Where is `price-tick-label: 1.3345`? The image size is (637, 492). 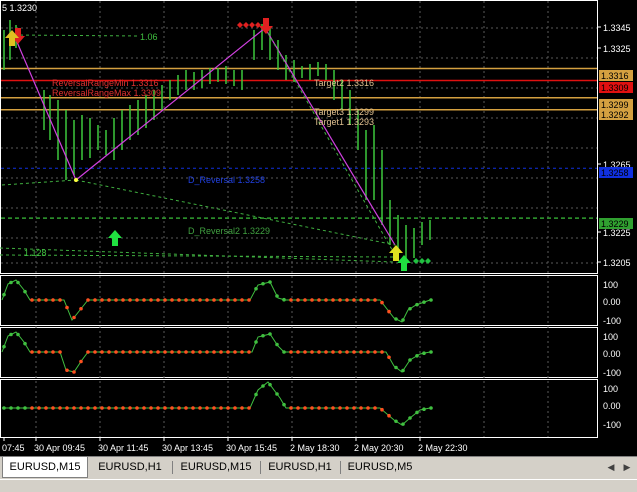 price-tick-label: 1.3345 is located at coordinates (617, 28).